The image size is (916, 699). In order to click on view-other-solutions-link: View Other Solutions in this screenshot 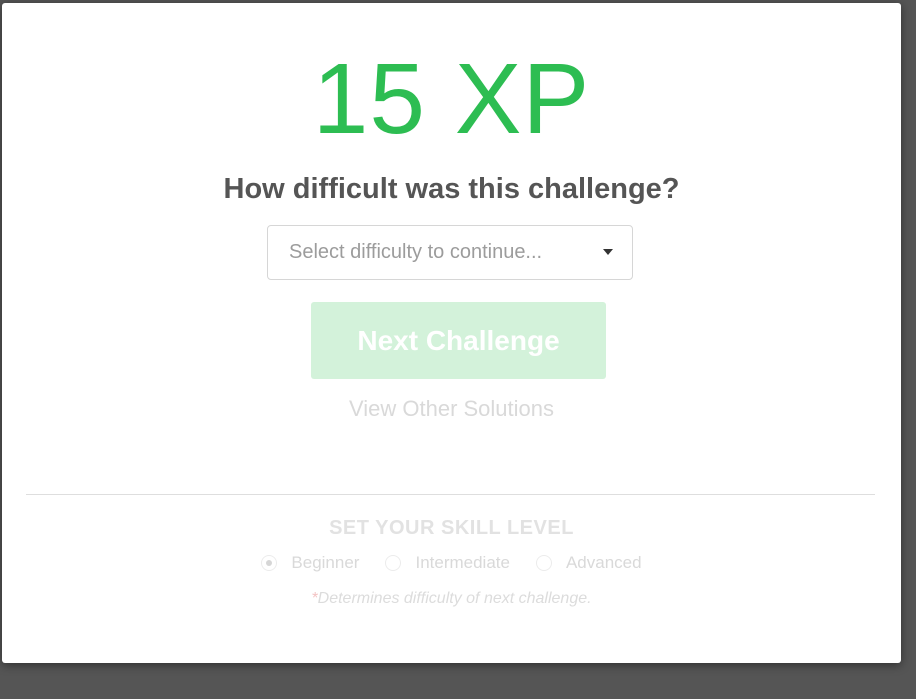, I will do `click(451, 409)`.